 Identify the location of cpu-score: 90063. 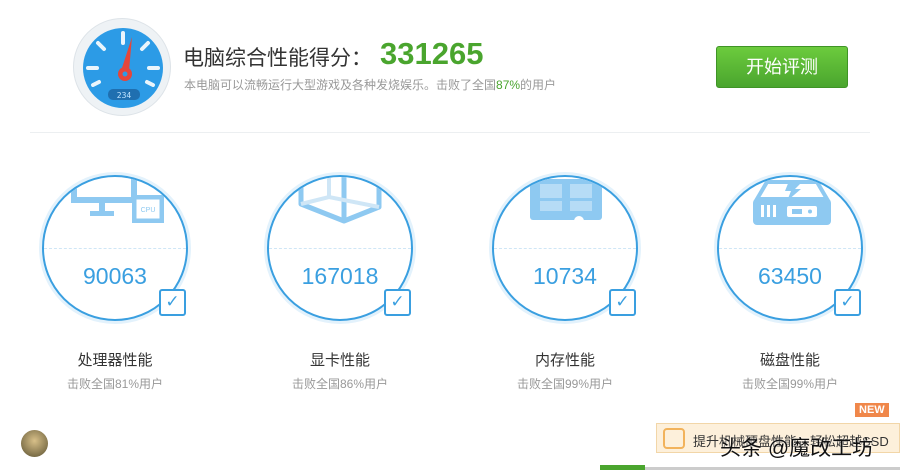
(115, 276).